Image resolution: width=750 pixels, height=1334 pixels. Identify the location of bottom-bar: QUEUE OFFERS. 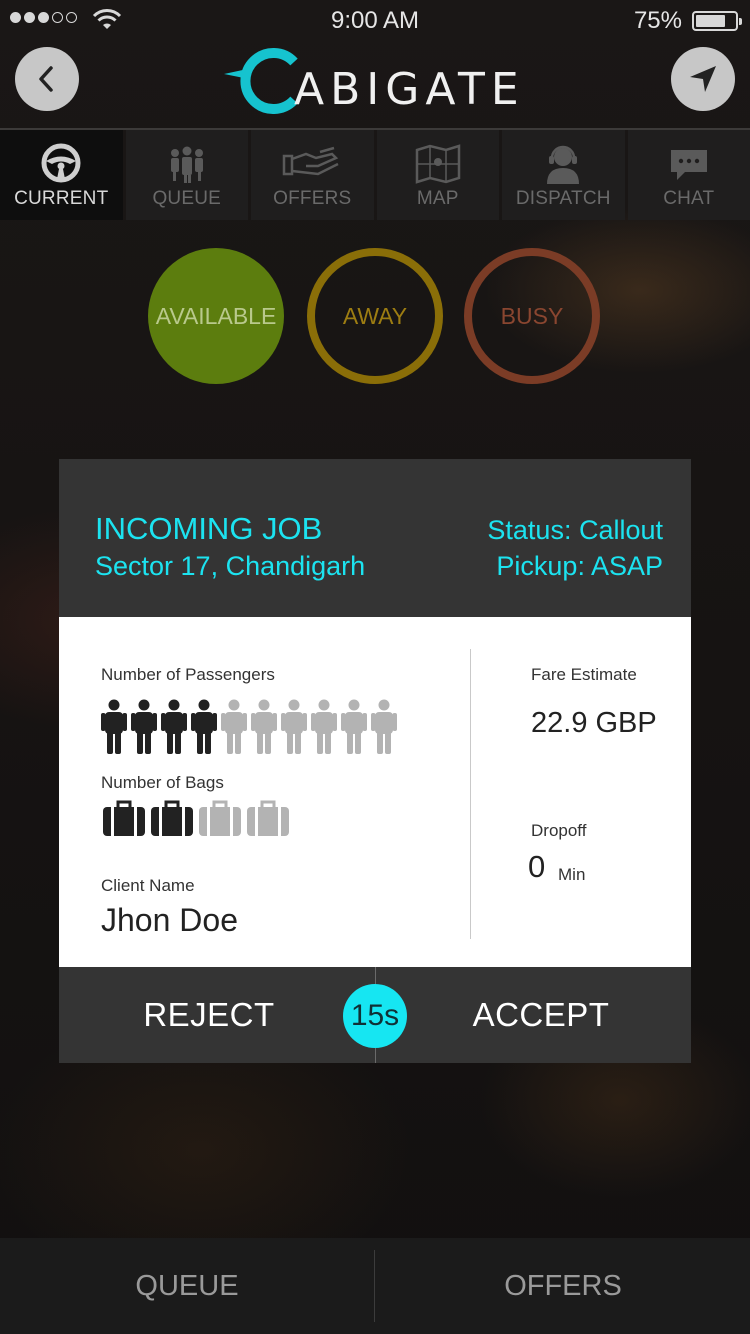
(375, 1286).